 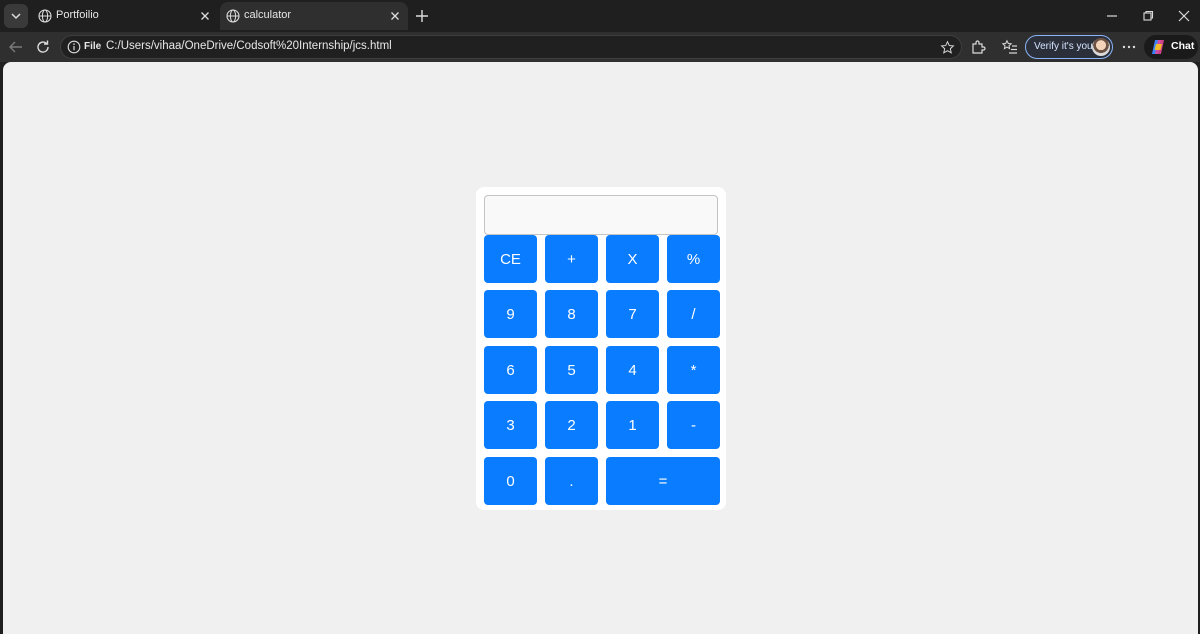 I want to click on verify-identity-button: Verify it's you, so click(x=1069, y=47).